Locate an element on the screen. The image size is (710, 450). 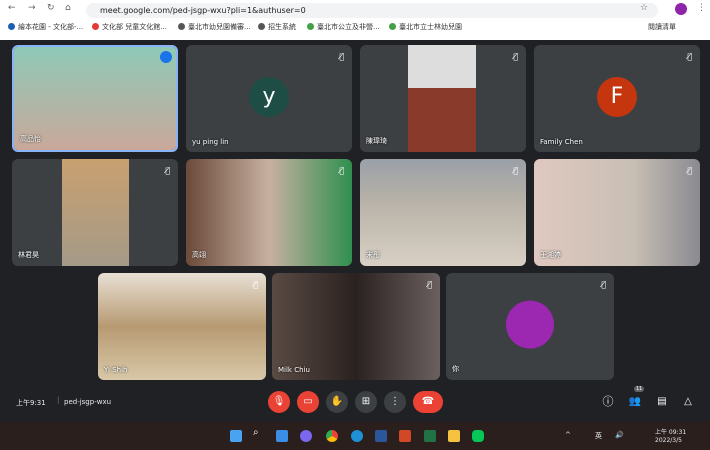
participant-tile: 🎙̸ 高翊 is located at coordinates (269, 212).